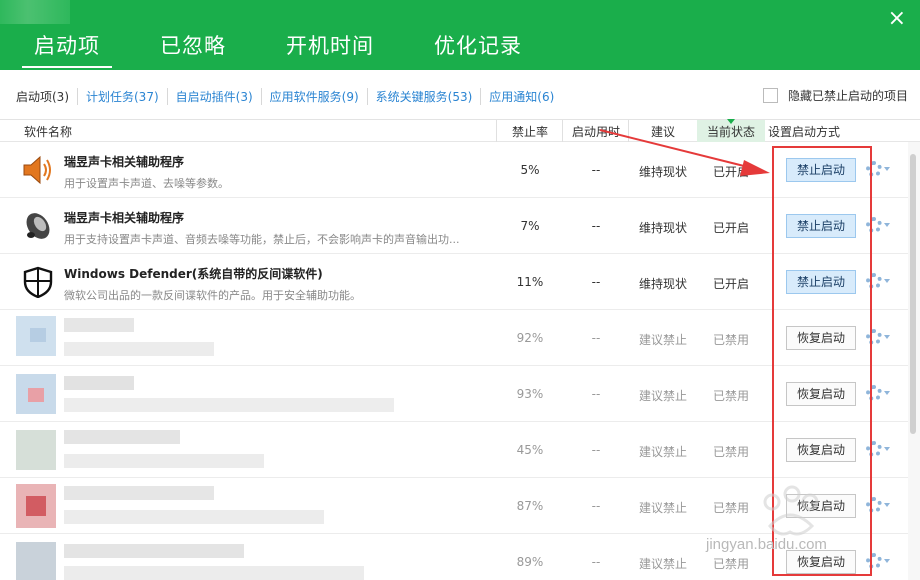 This screenshot has width=920, height=580. Describe the element at coordinates (766, 544) in the screenshot. I see `watermark-text: jingyan.baidu.com` at that location.